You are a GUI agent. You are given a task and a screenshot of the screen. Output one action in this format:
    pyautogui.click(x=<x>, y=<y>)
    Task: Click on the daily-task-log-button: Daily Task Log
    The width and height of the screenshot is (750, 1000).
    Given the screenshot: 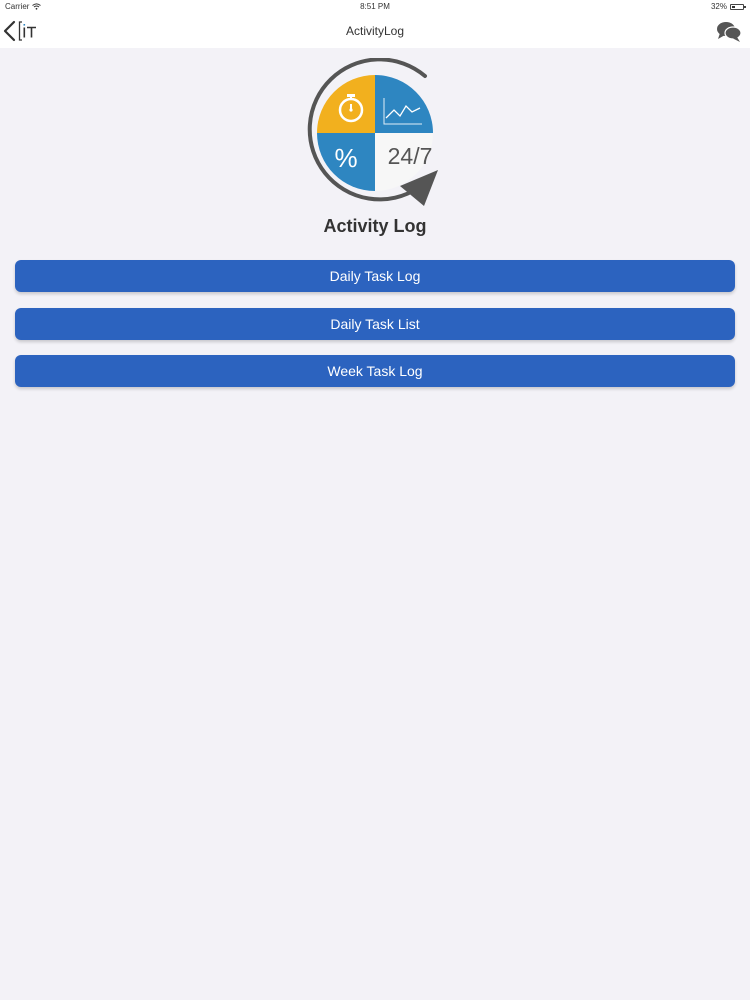 What is the action you would take?
    pyautogui.click(x=375, y=276)
    